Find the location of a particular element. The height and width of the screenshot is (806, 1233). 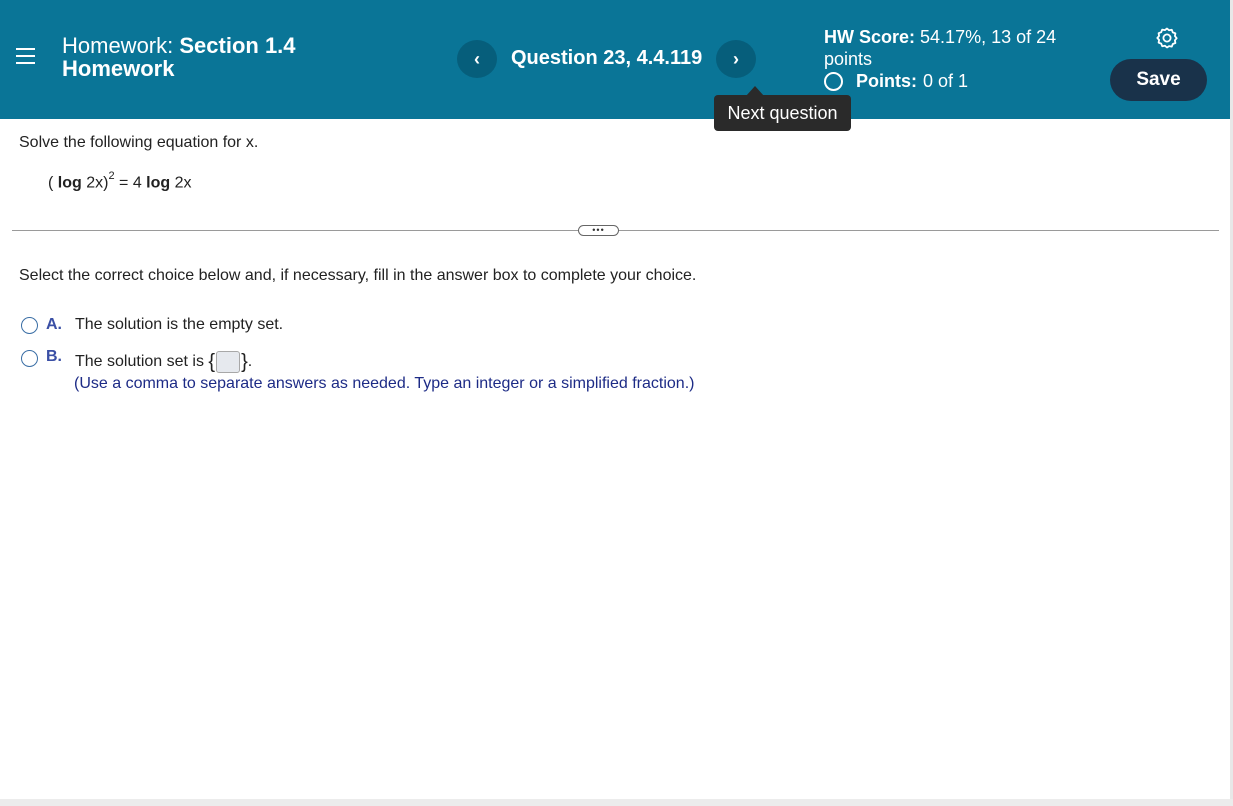

equation-exponent: 2 is located at coordinates (111, 176).